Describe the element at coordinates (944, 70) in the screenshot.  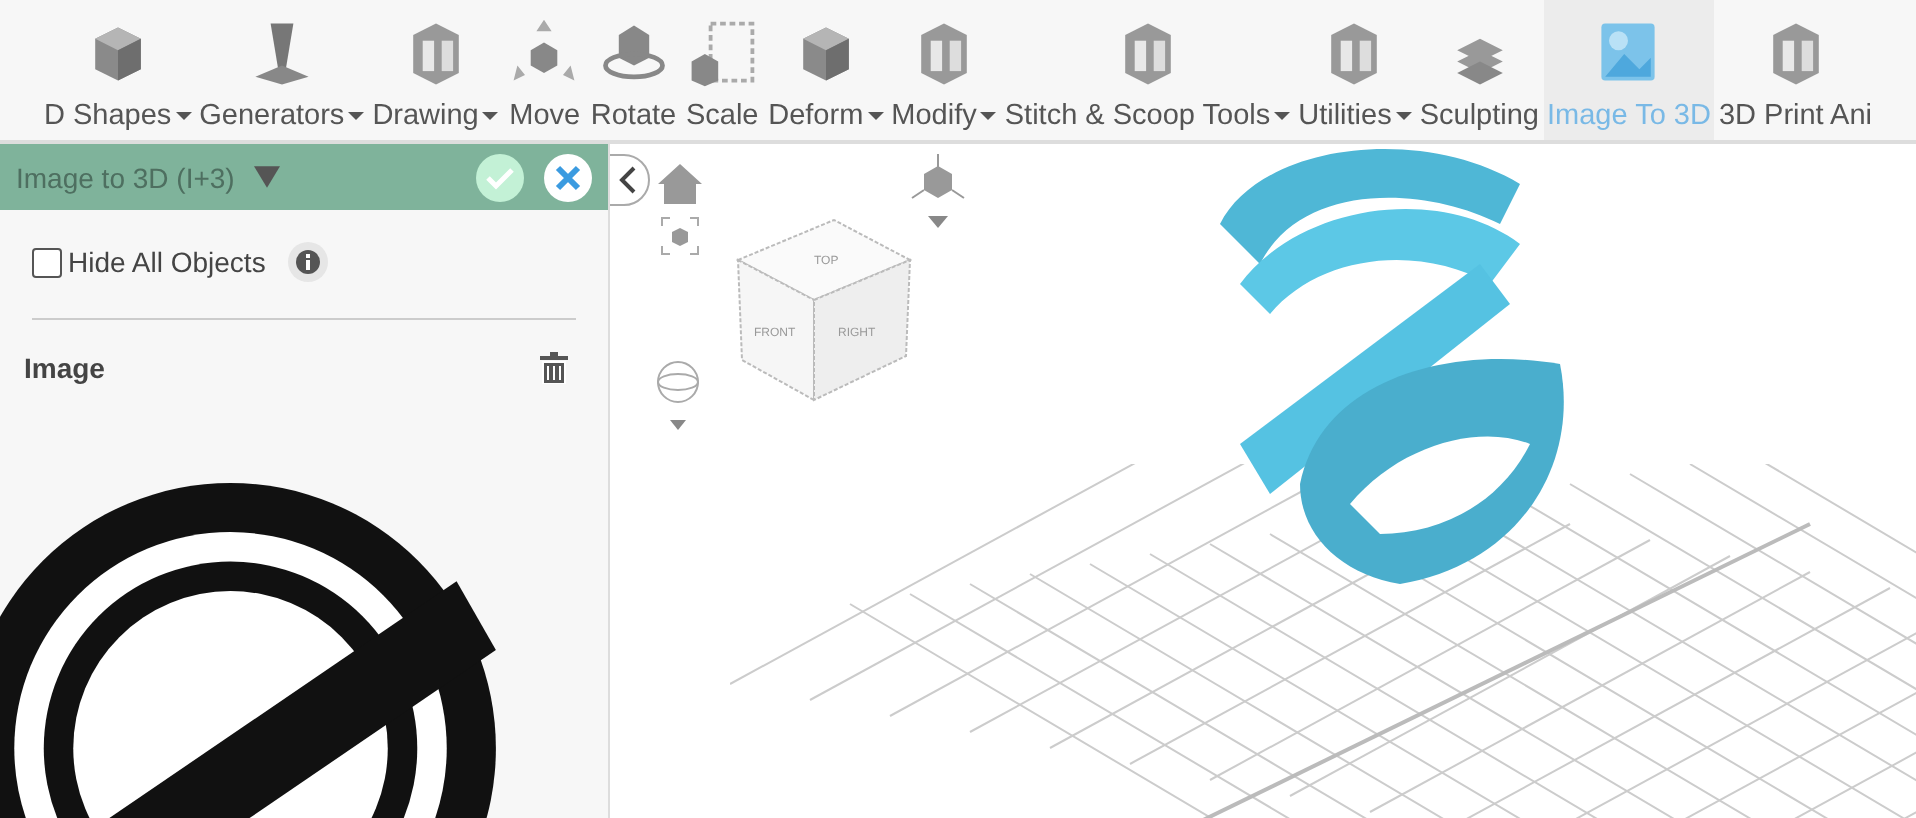
I see `toolbar-button: Modify` at that location.